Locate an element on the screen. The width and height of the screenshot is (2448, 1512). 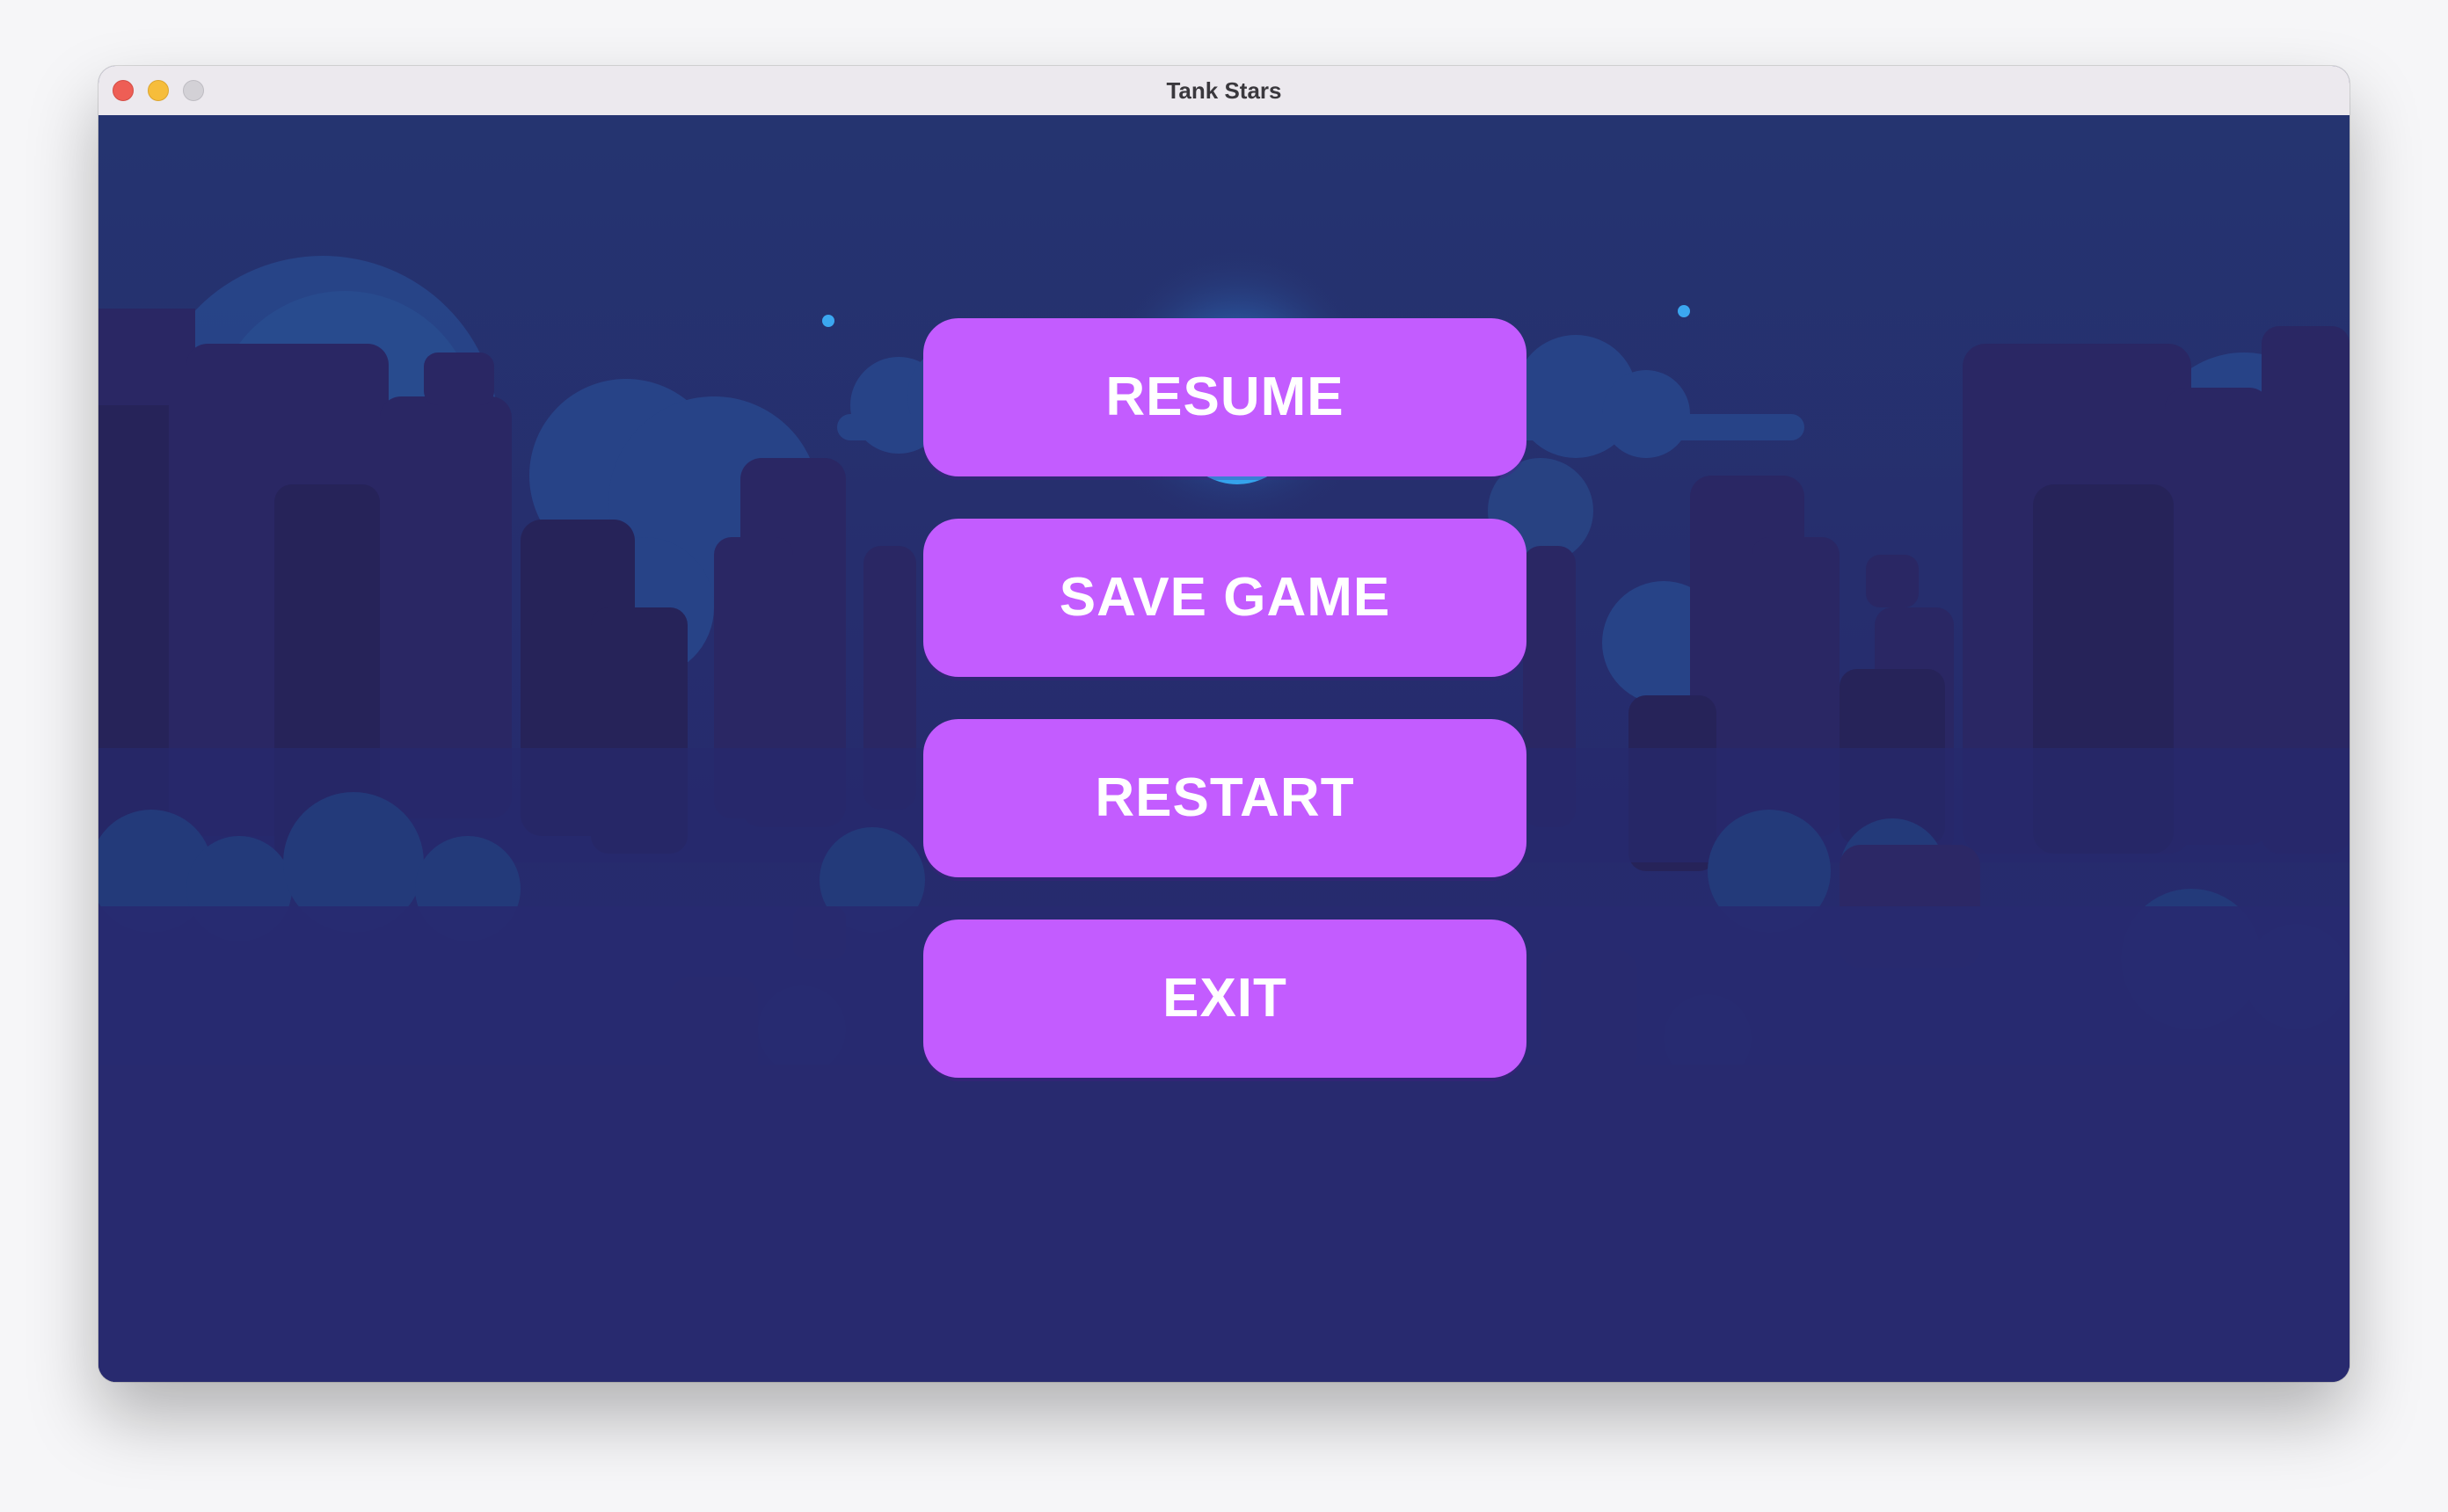
resume-button: RESUME is located at coordinates (1224, 397).